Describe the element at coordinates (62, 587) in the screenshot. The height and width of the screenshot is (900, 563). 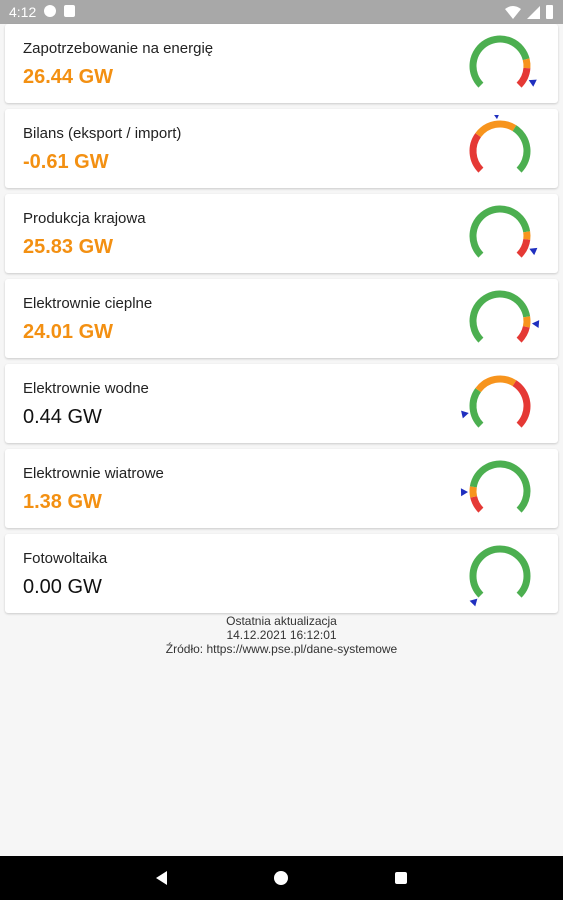
I see `card-value: 0.00 GW` at that location.